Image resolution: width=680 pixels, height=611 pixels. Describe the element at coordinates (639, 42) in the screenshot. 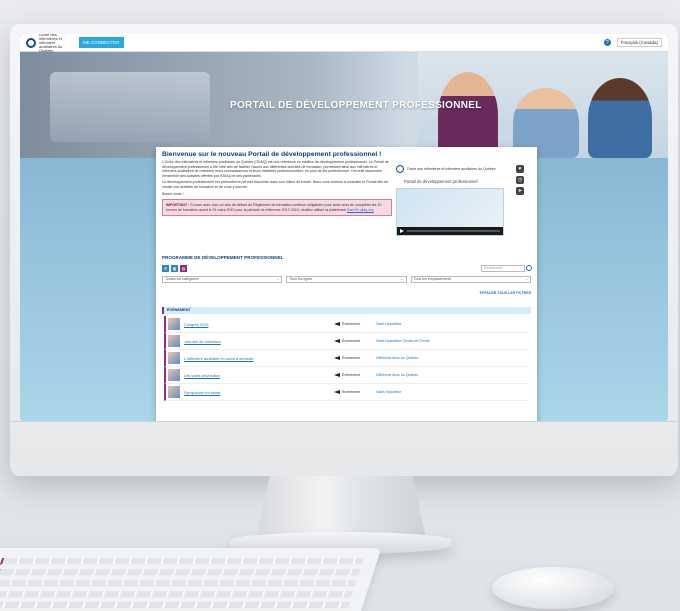

I see `language-select: Français (Canada)` at that location.